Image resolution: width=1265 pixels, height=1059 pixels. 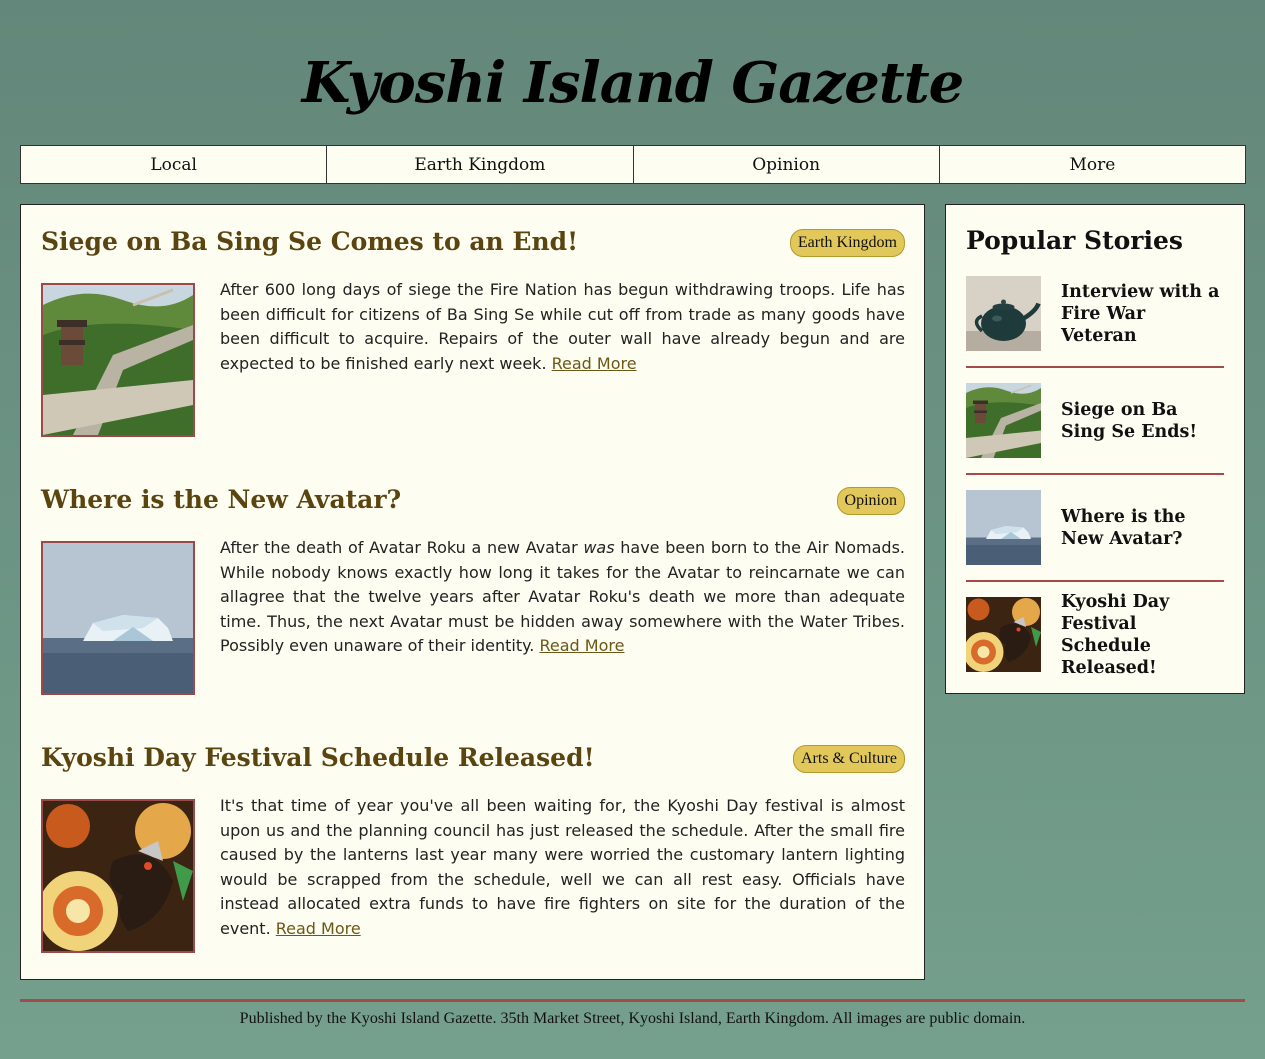 What do you see at coordinates (480, 164) in the screenshot?
I see `nav-item-earth-kingdom: Earth Kingdom` at bounding box center [480, 164].